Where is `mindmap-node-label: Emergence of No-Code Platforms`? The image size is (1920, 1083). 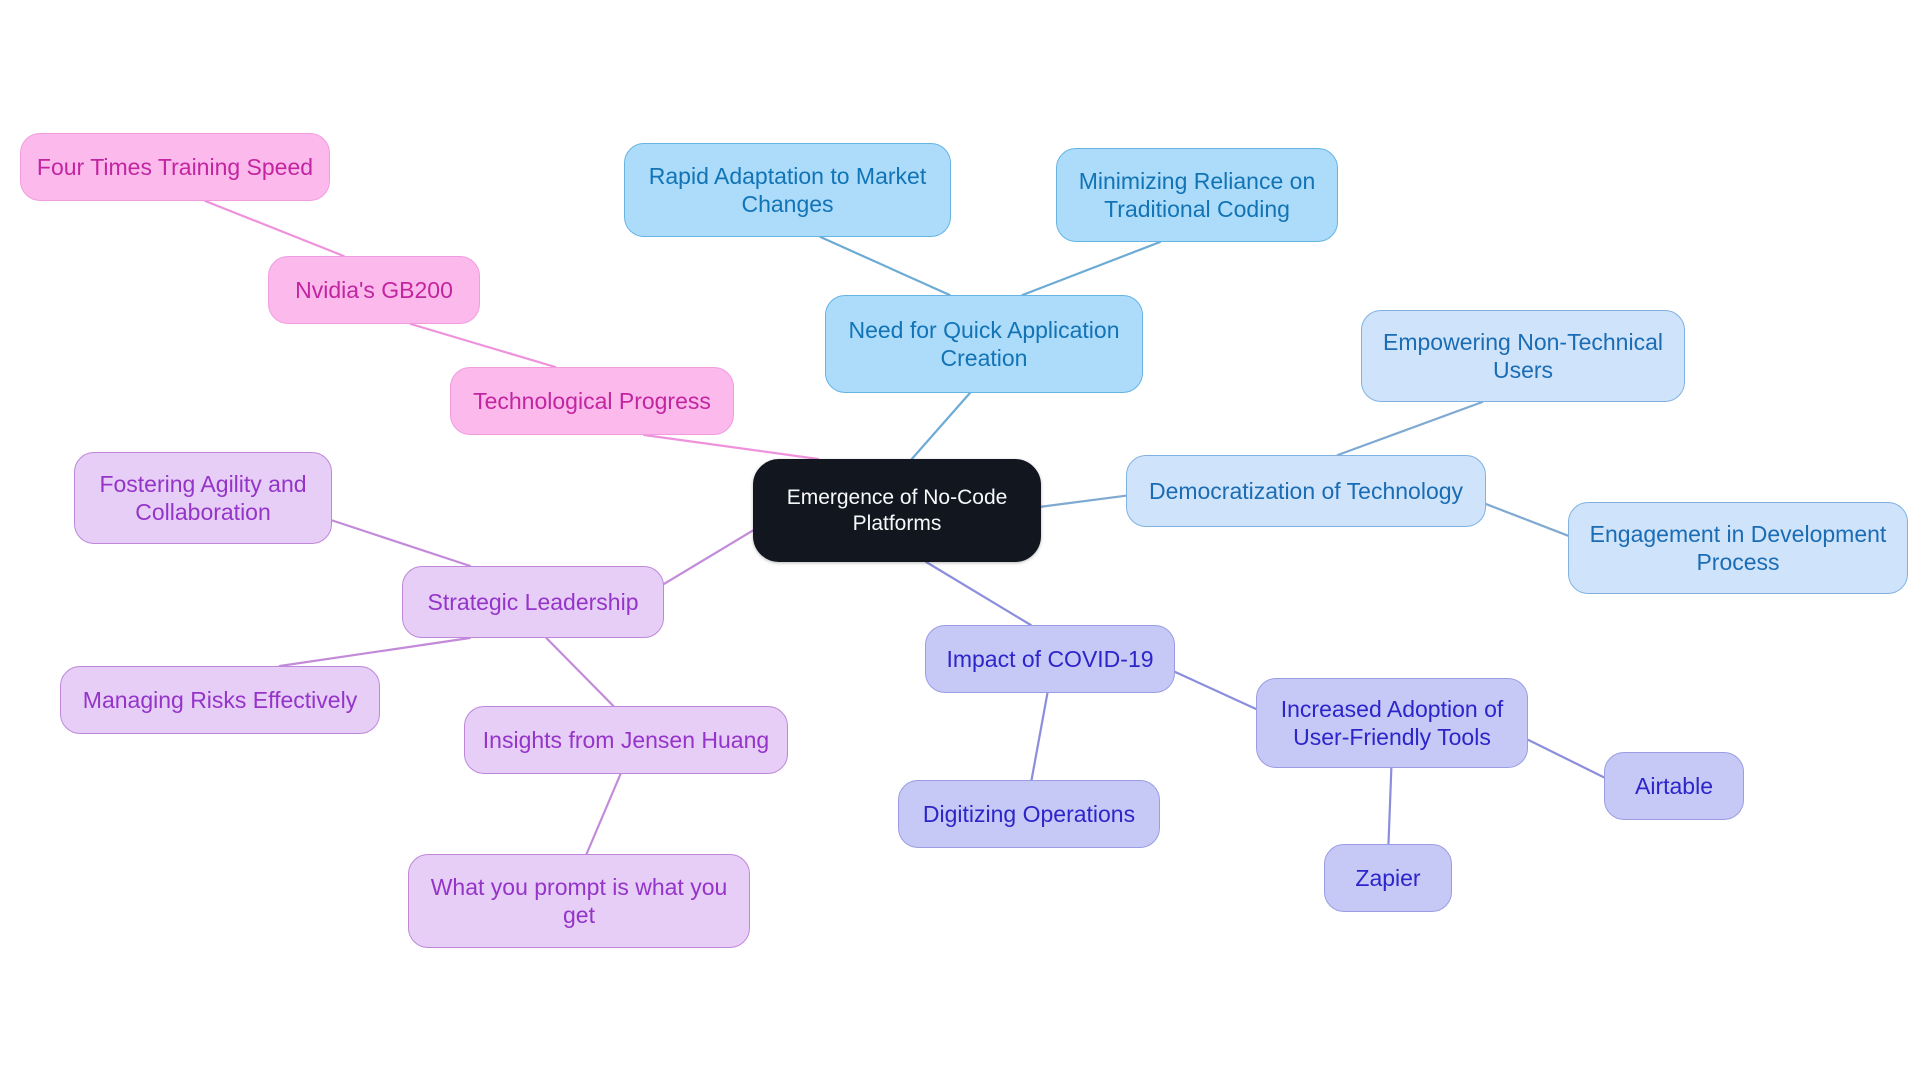
mindmap-node-label: Emergence of No-Code Platforms is located at coordinates (897, 510).